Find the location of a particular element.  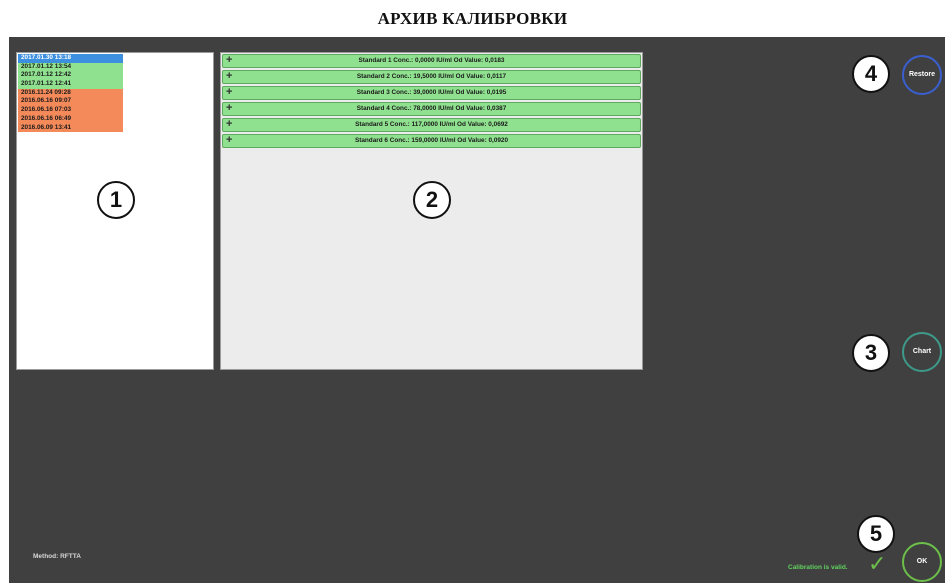

callout-3: 3 is located at coordinates (871, 353).